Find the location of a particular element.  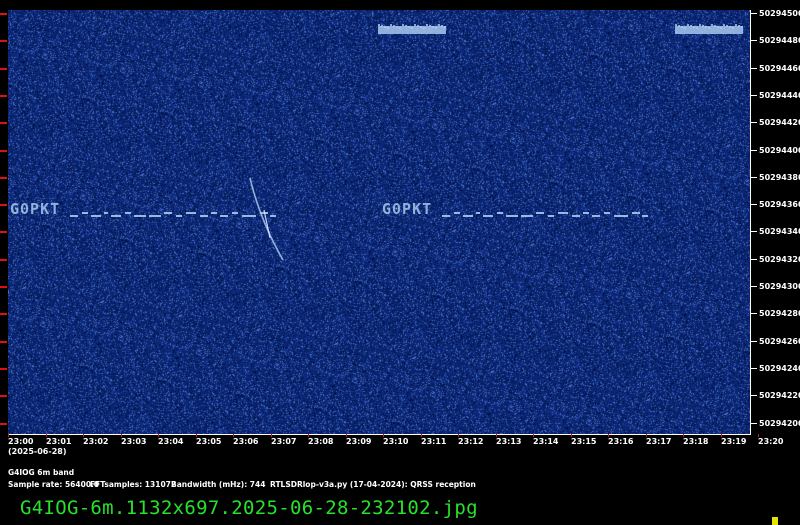

station-label: G4IOG 6m band is located at coordinates (41, 472).